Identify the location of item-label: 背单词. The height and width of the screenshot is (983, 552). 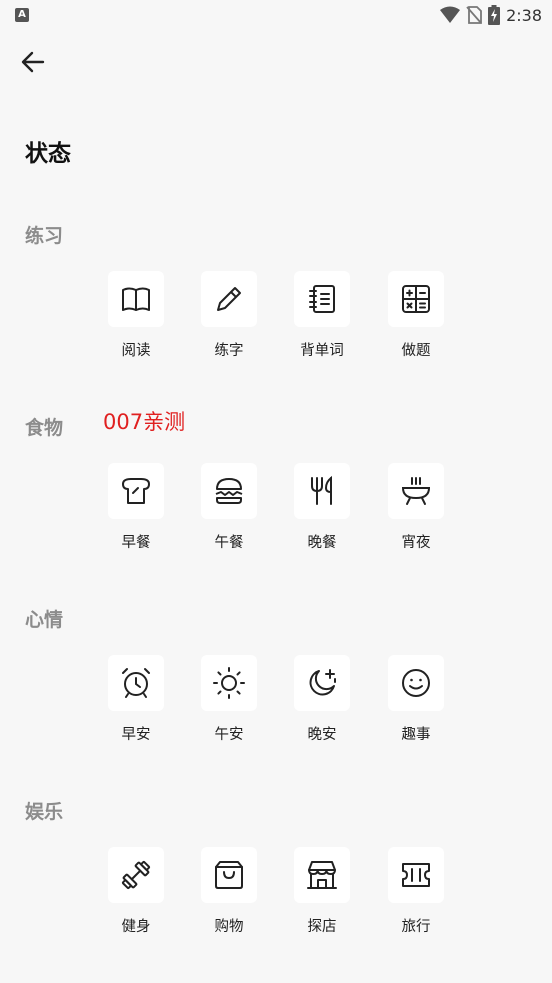
(322, 351).